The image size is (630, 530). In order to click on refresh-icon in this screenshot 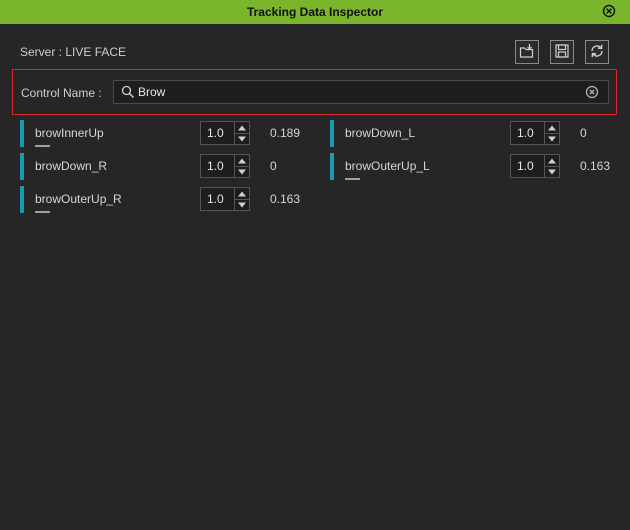, I will do `click(597, 52)`.